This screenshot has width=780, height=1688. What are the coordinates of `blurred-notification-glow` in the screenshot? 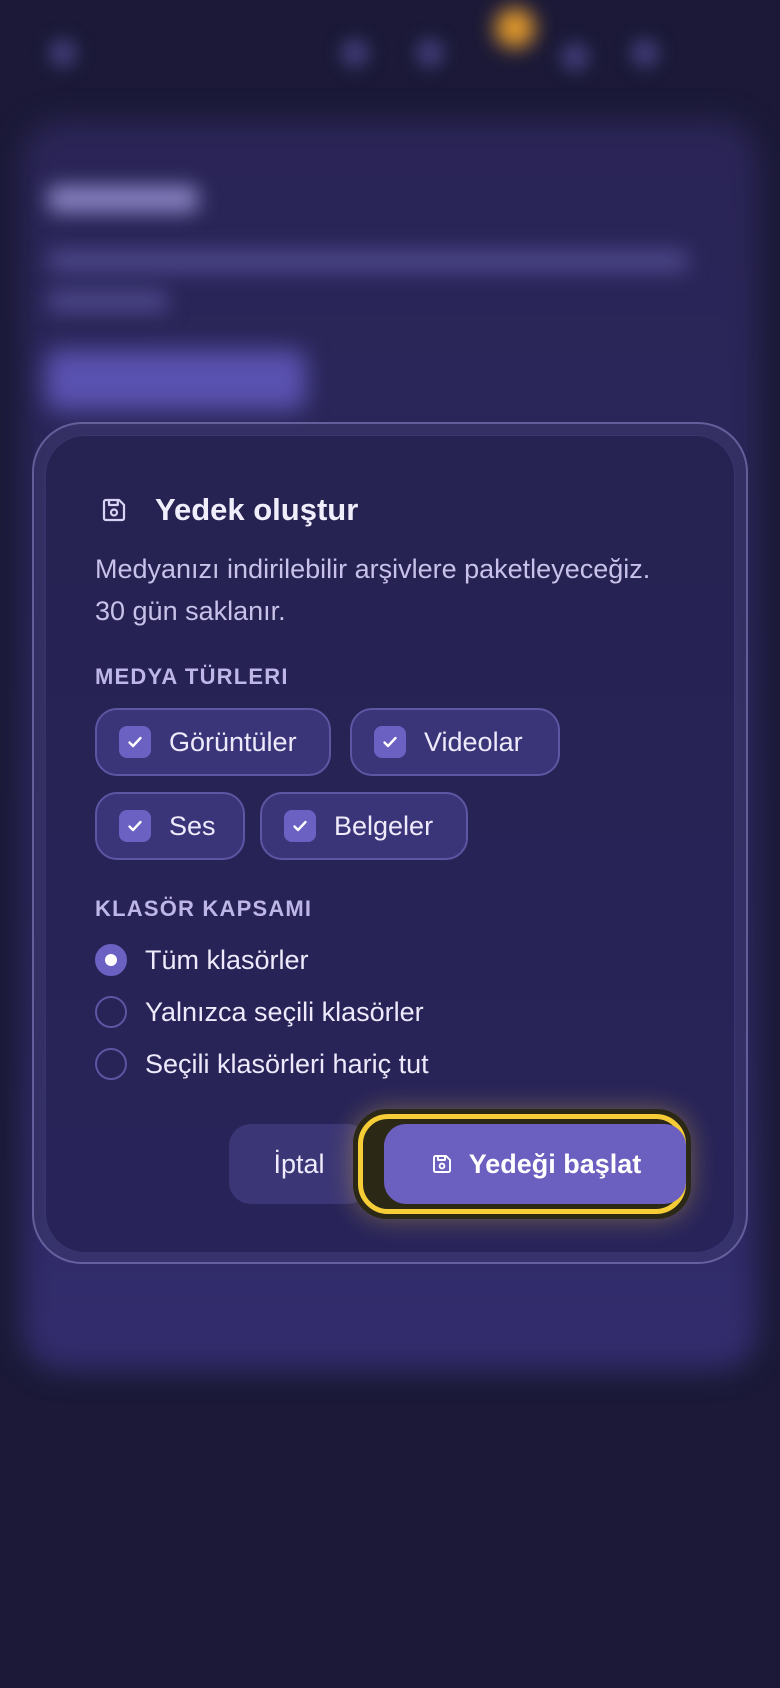 It's located at (515, 28).